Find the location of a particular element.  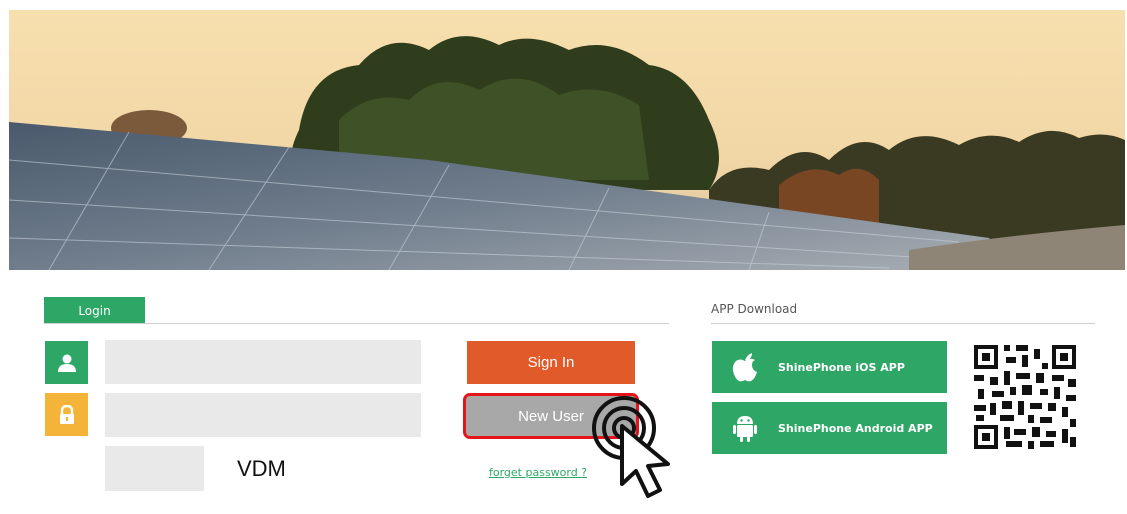

ios-app-label: ShinePhone iOS APP is located at coordinates (841, 367).